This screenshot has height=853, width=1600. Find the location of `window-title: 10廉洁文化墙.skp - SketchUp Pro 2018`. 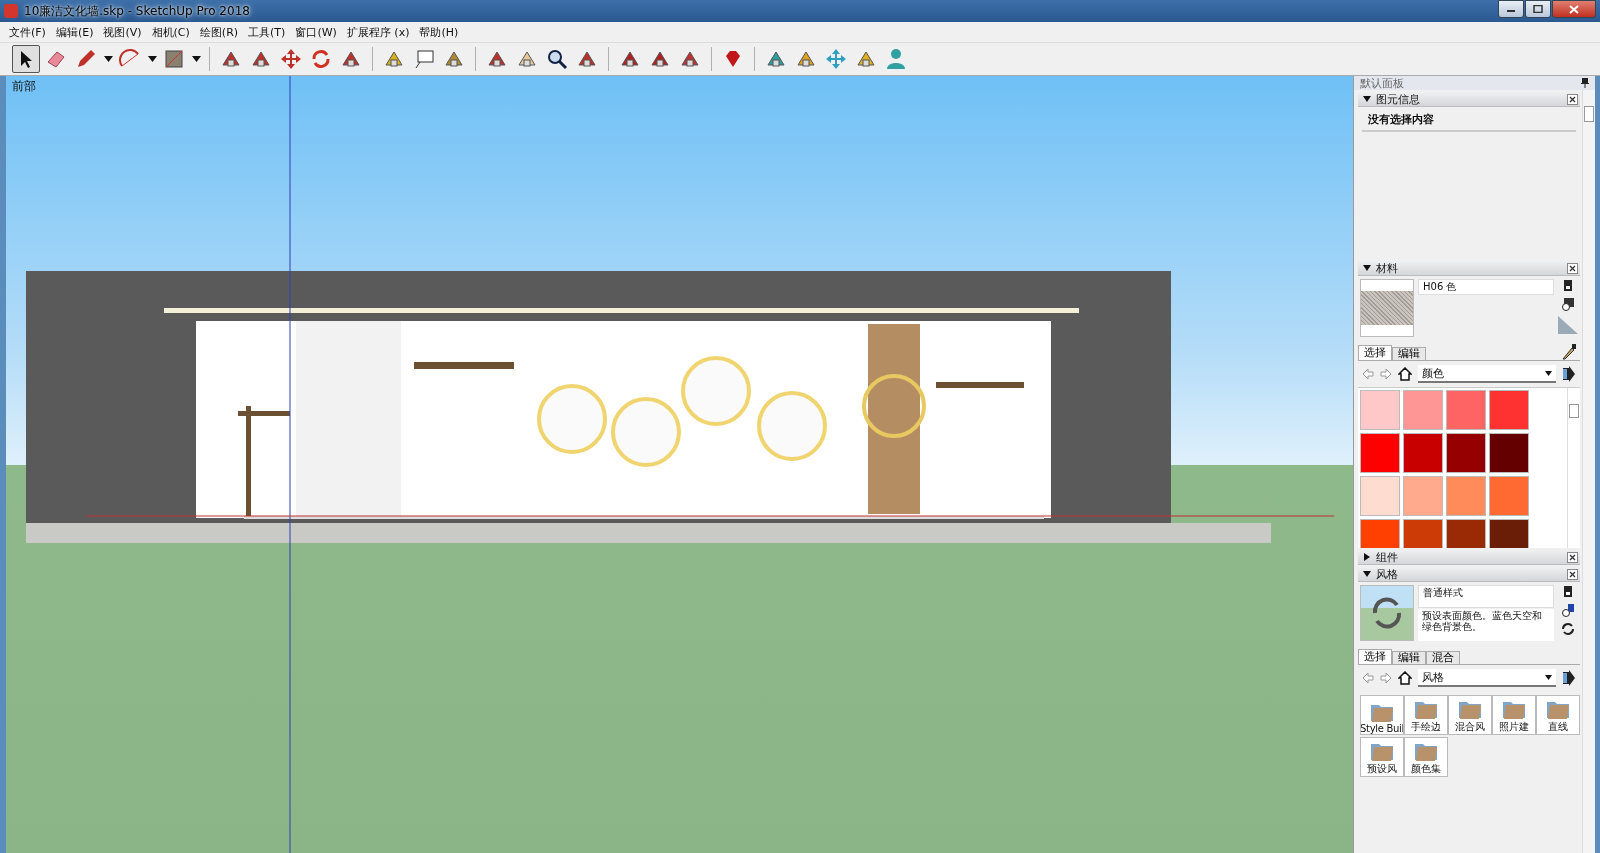

window-title: 10廉洁文化墙.skp - SketchUp Pro 2018 is located at coordinates (137, 11).